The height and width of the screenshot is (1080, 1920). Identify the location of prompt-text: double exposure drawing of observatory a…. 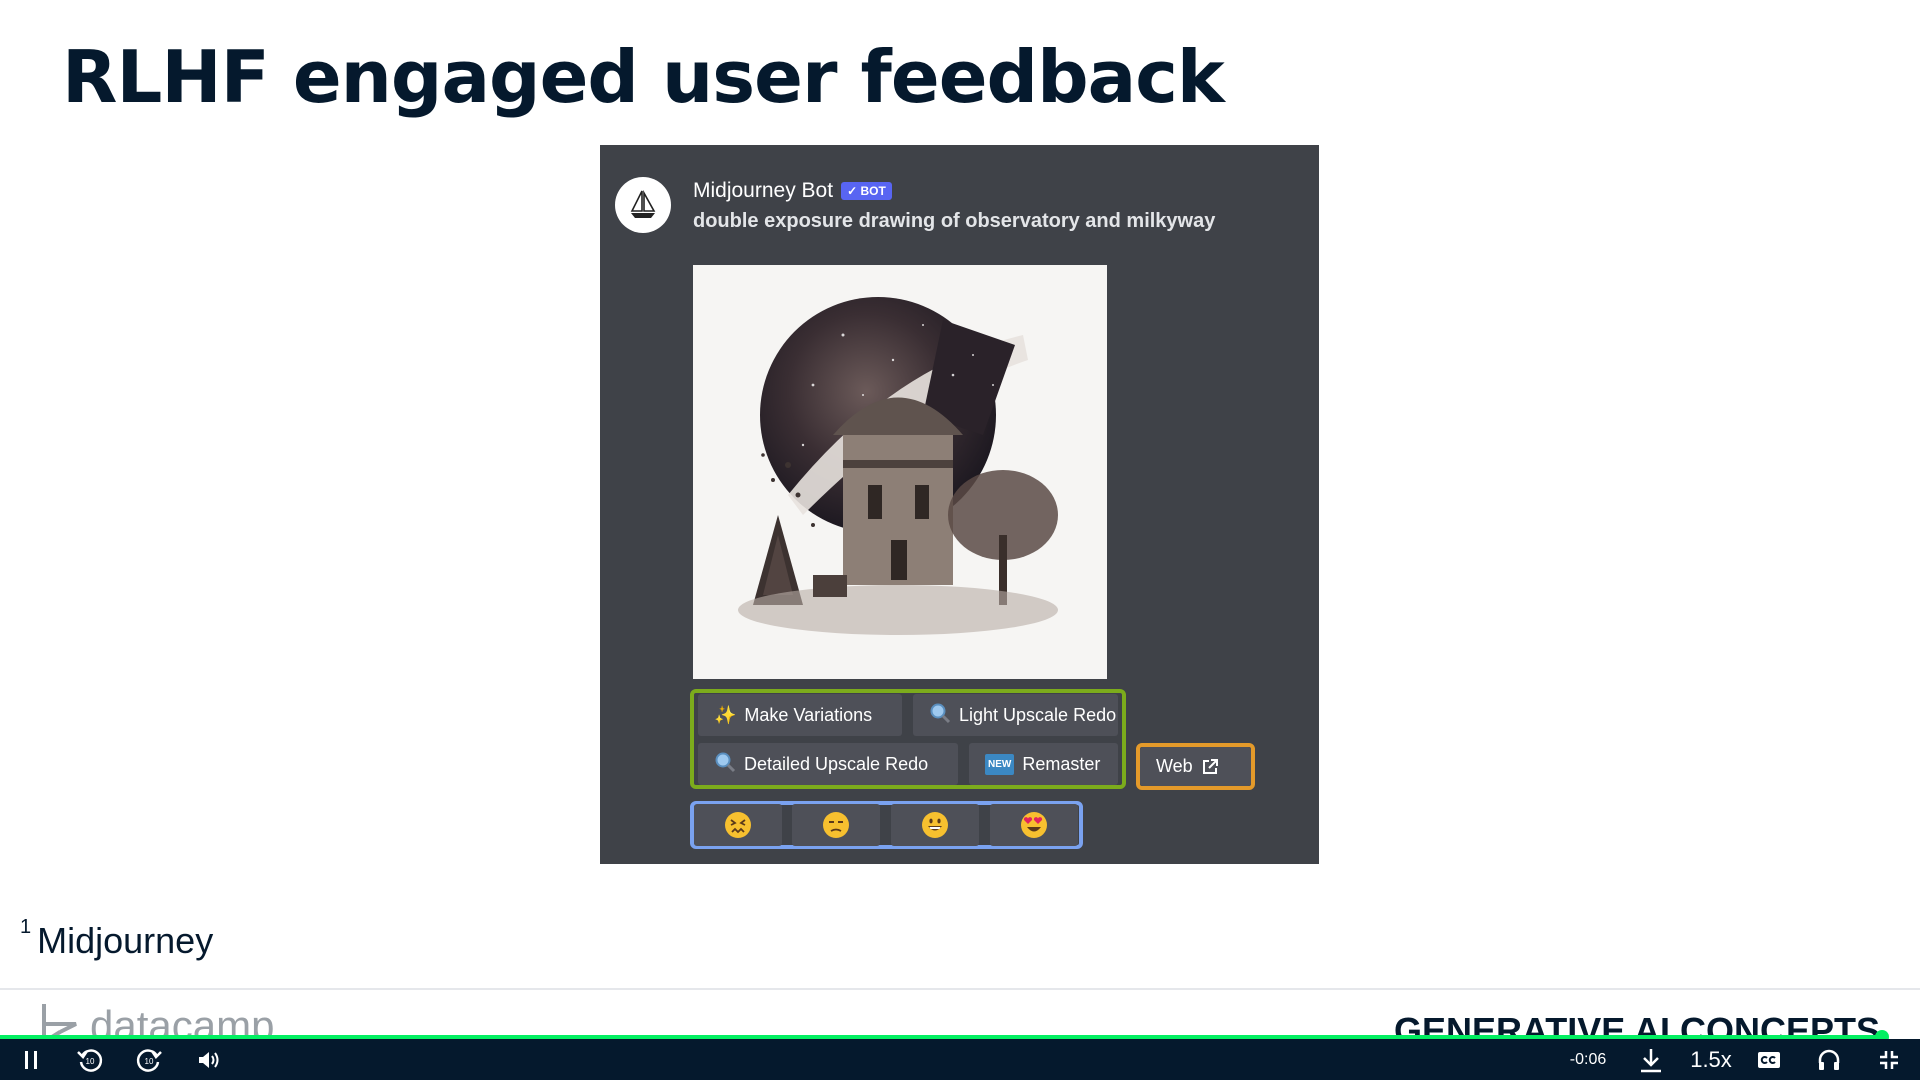
(954, 221).